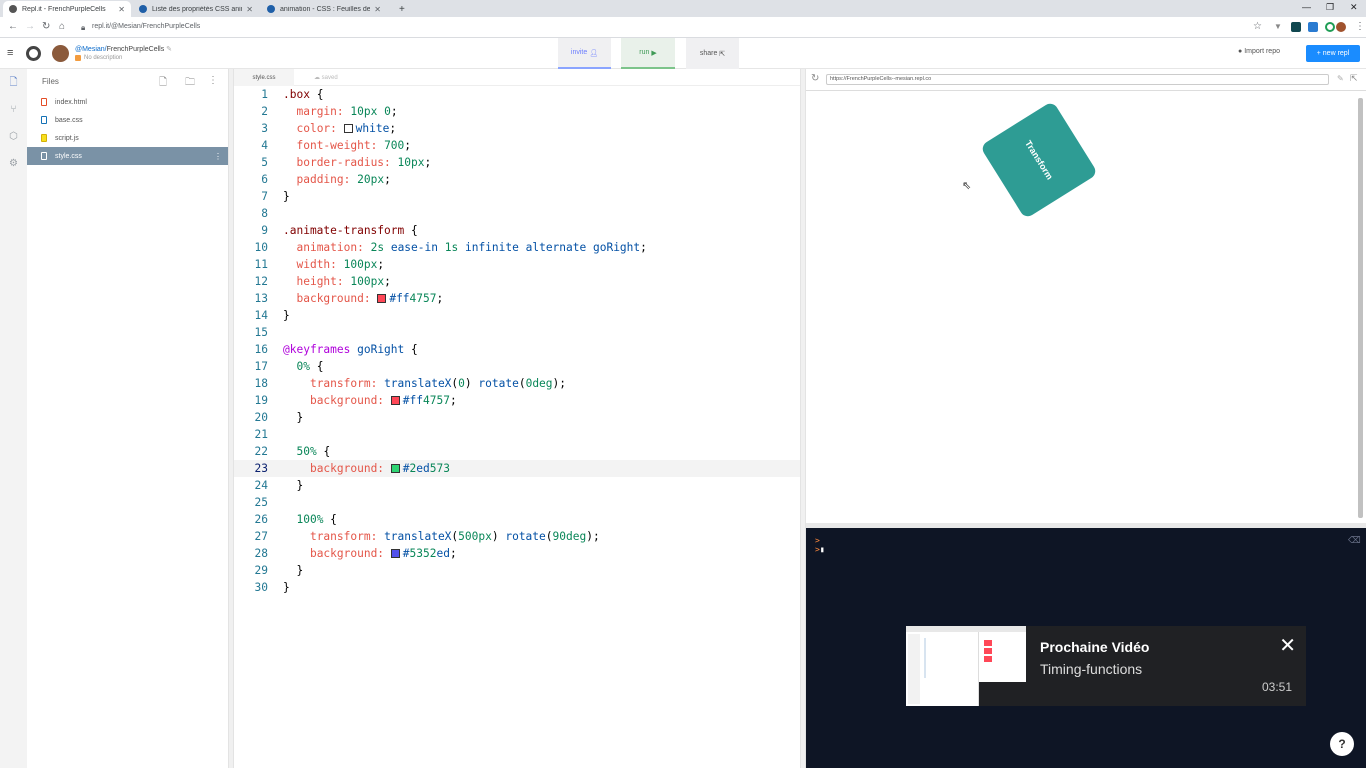  I want to click on code-line: 12 height: 100px;, so click(517, 281).